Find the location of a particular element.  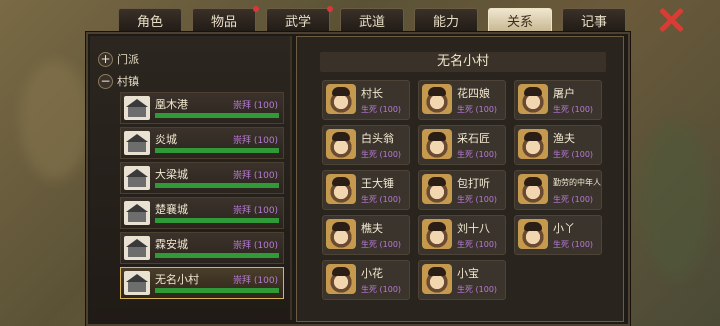

npc-name: 村长 is located at coordinates (372, 93).